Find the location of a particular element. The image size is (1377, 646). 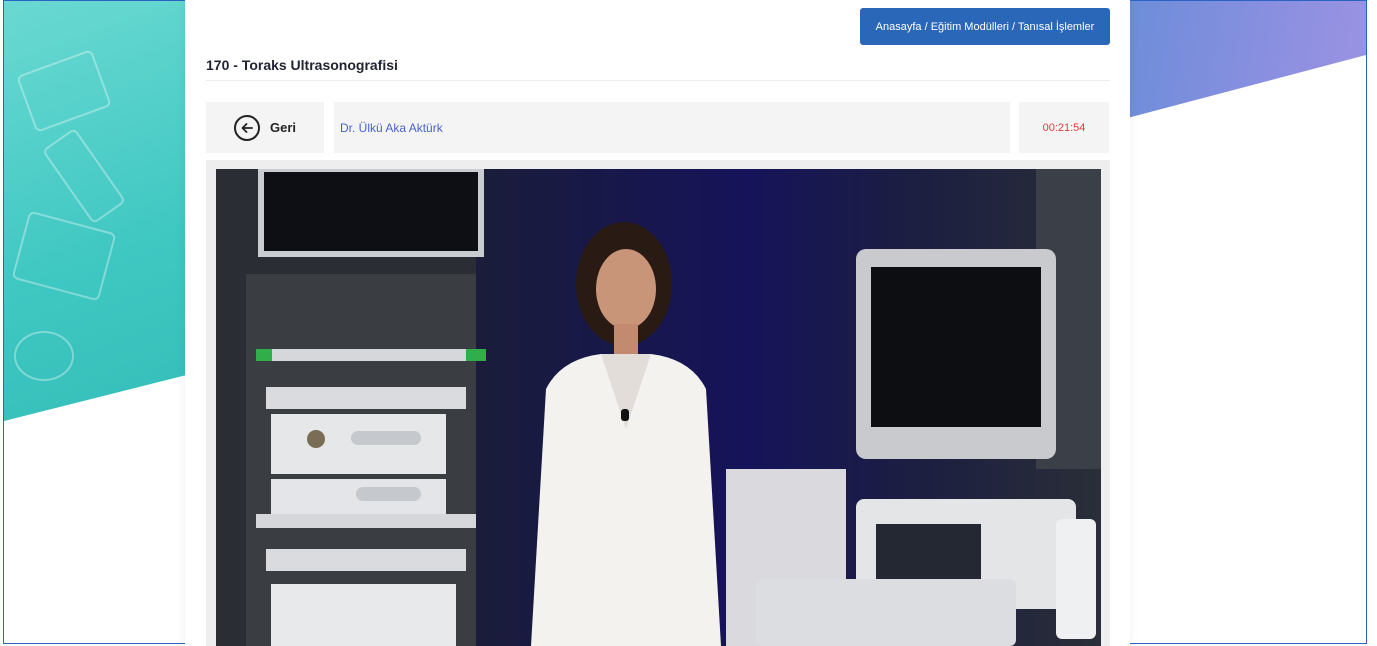

video-timer: 00:21:54 is located at coordinates (1064, 127).